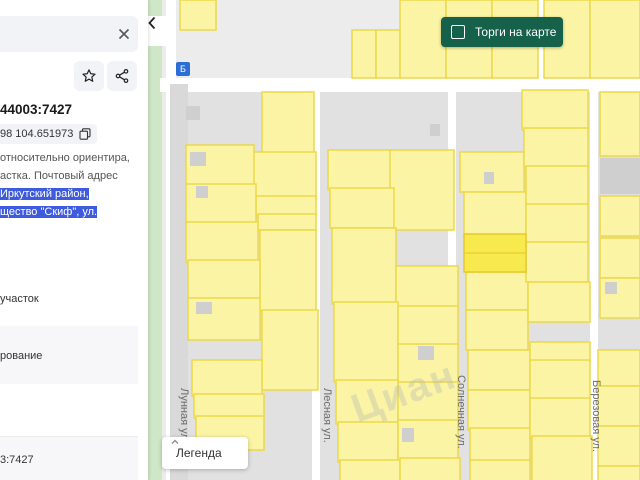 The width and height of the screenshot is (640, 480). I want to click on desc-line-3-selected: Иркутский район,, so click(44, 194).